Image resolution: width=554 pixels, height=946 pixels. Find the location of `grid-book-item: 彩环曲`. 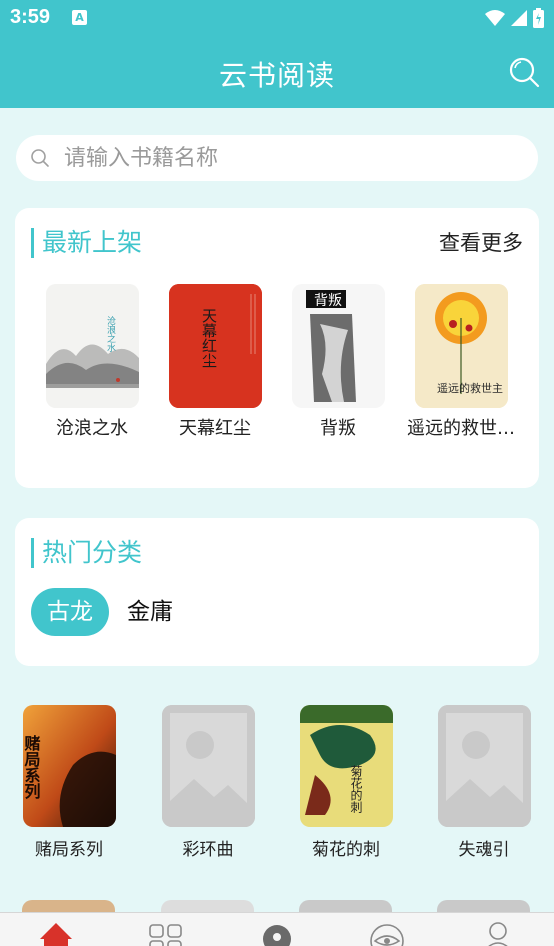

grid-book-item: 彩环曲 is located at coordinates (208, 782).